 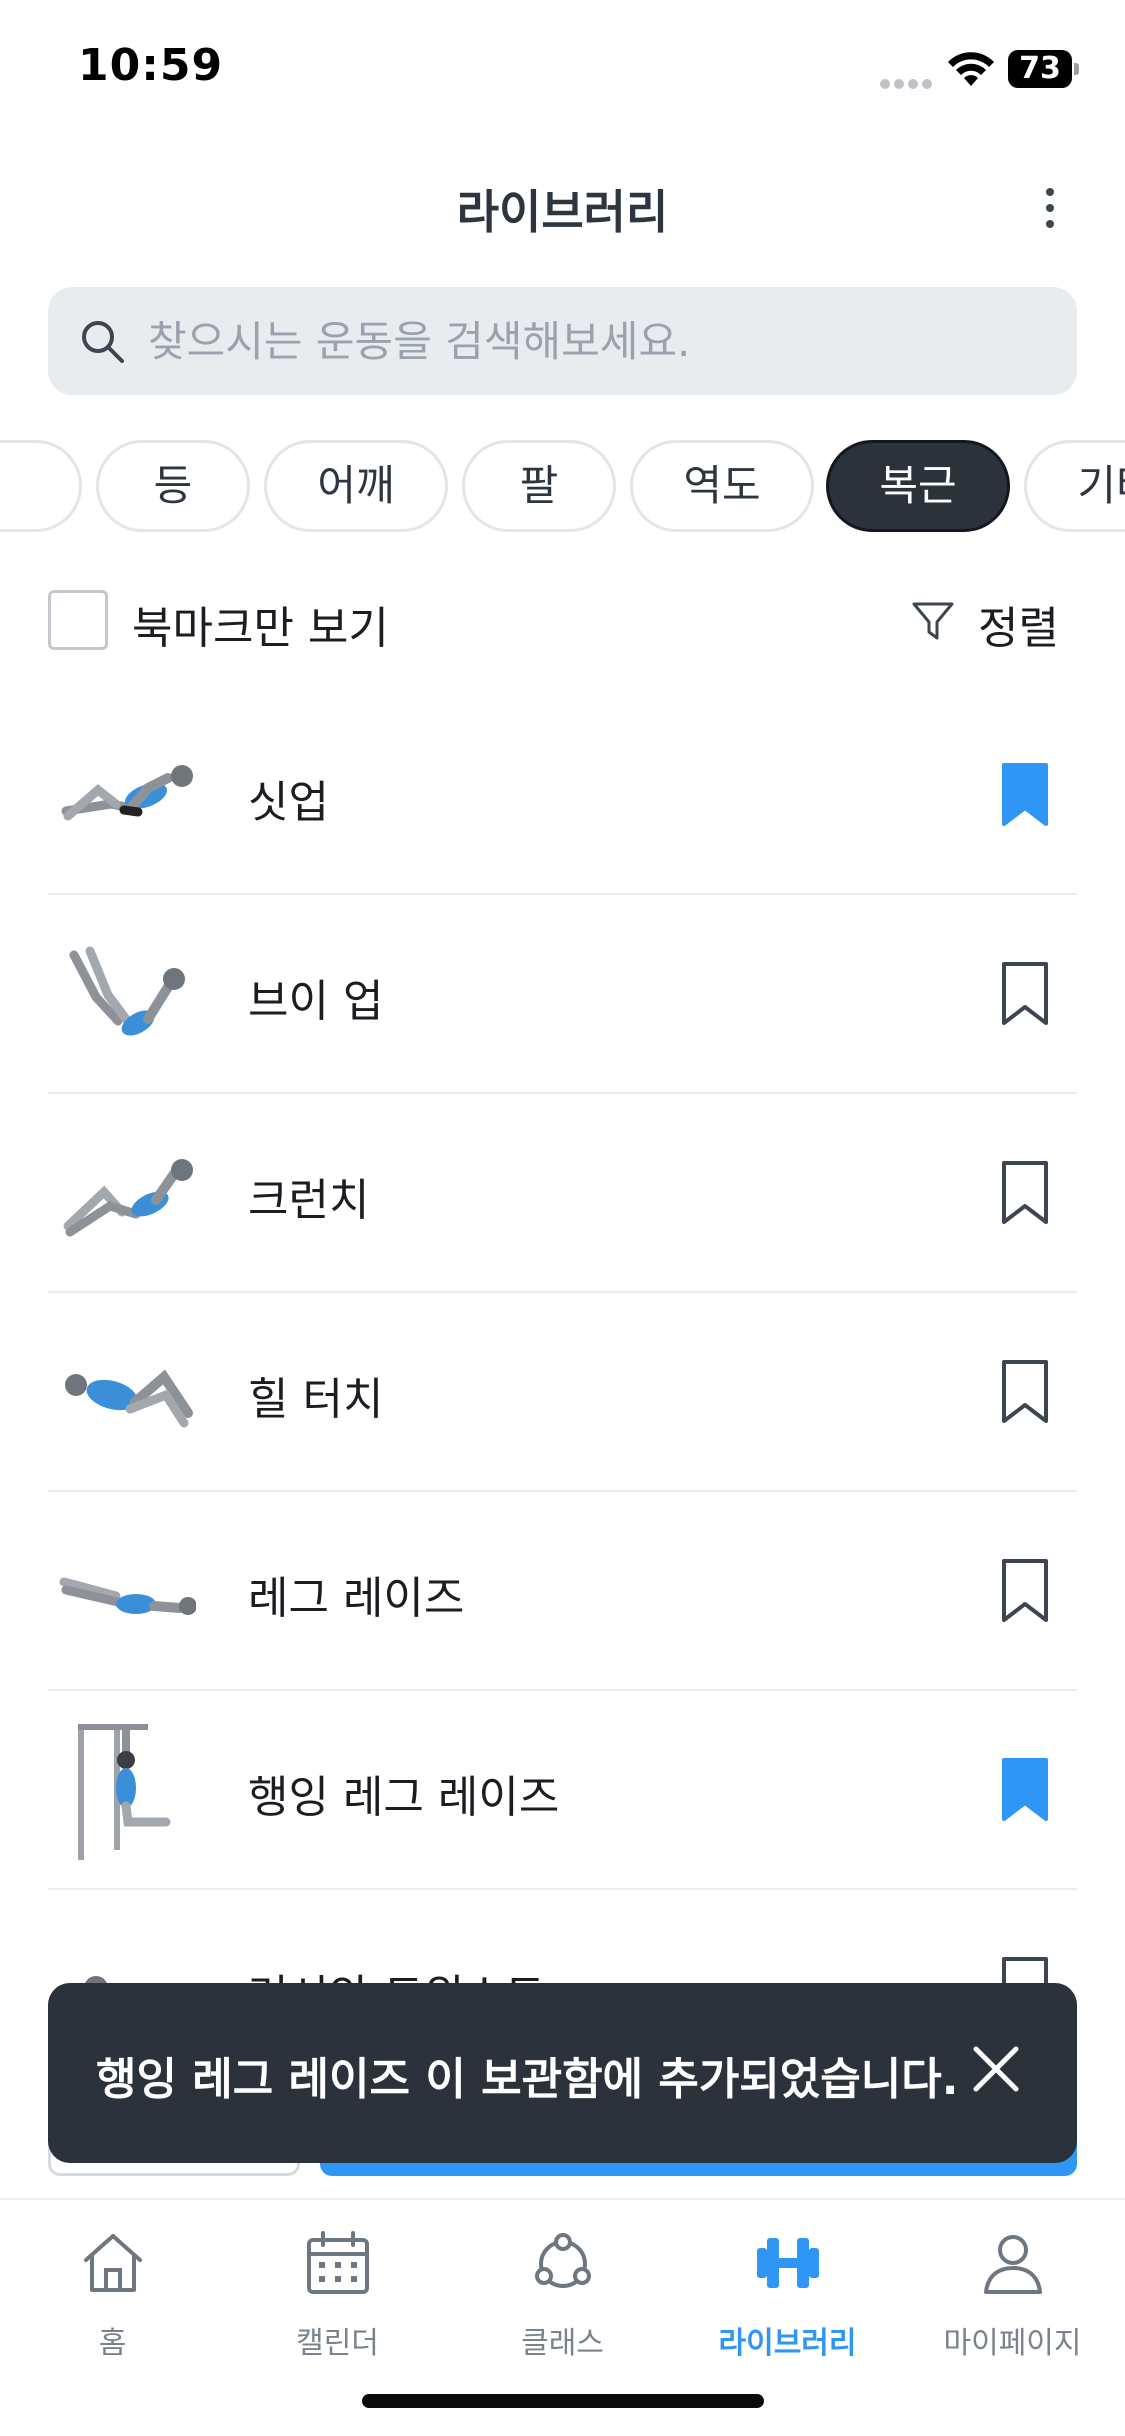 I want to click on home-indicator, so click(x=563, y=2401).